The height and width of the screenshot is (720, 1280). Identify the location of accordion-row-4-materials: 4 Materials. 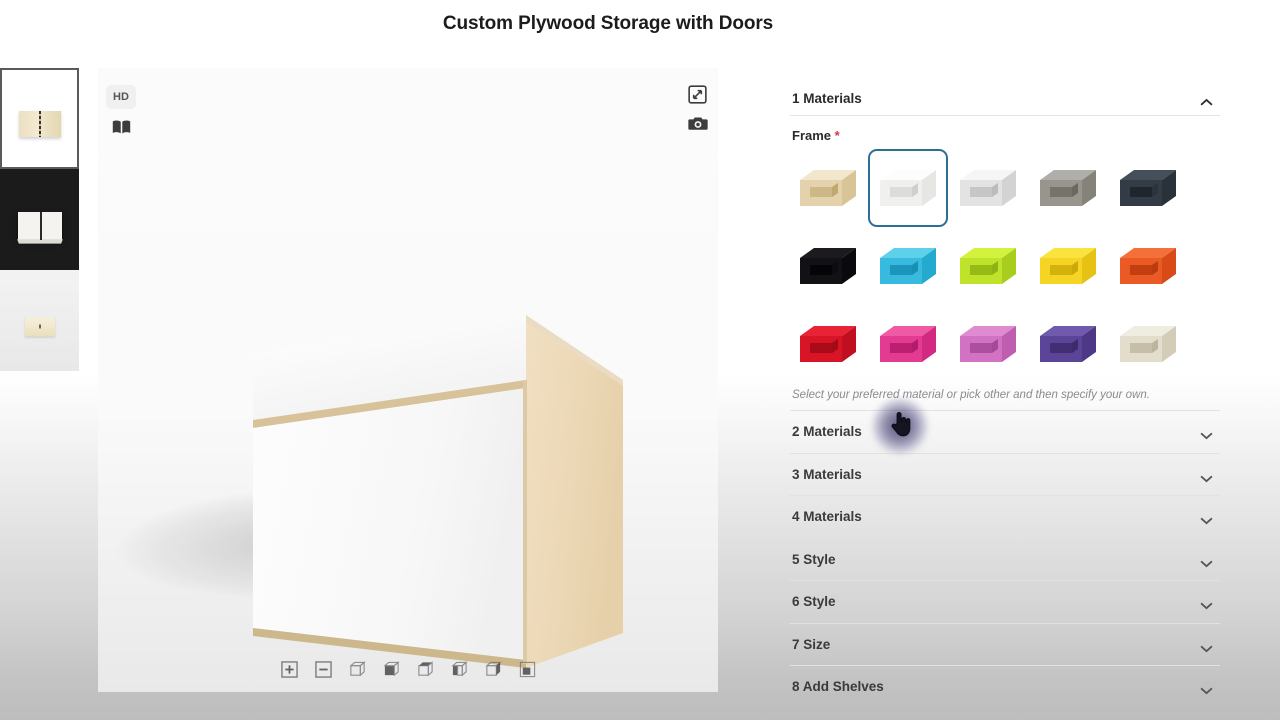
(1005, 516).